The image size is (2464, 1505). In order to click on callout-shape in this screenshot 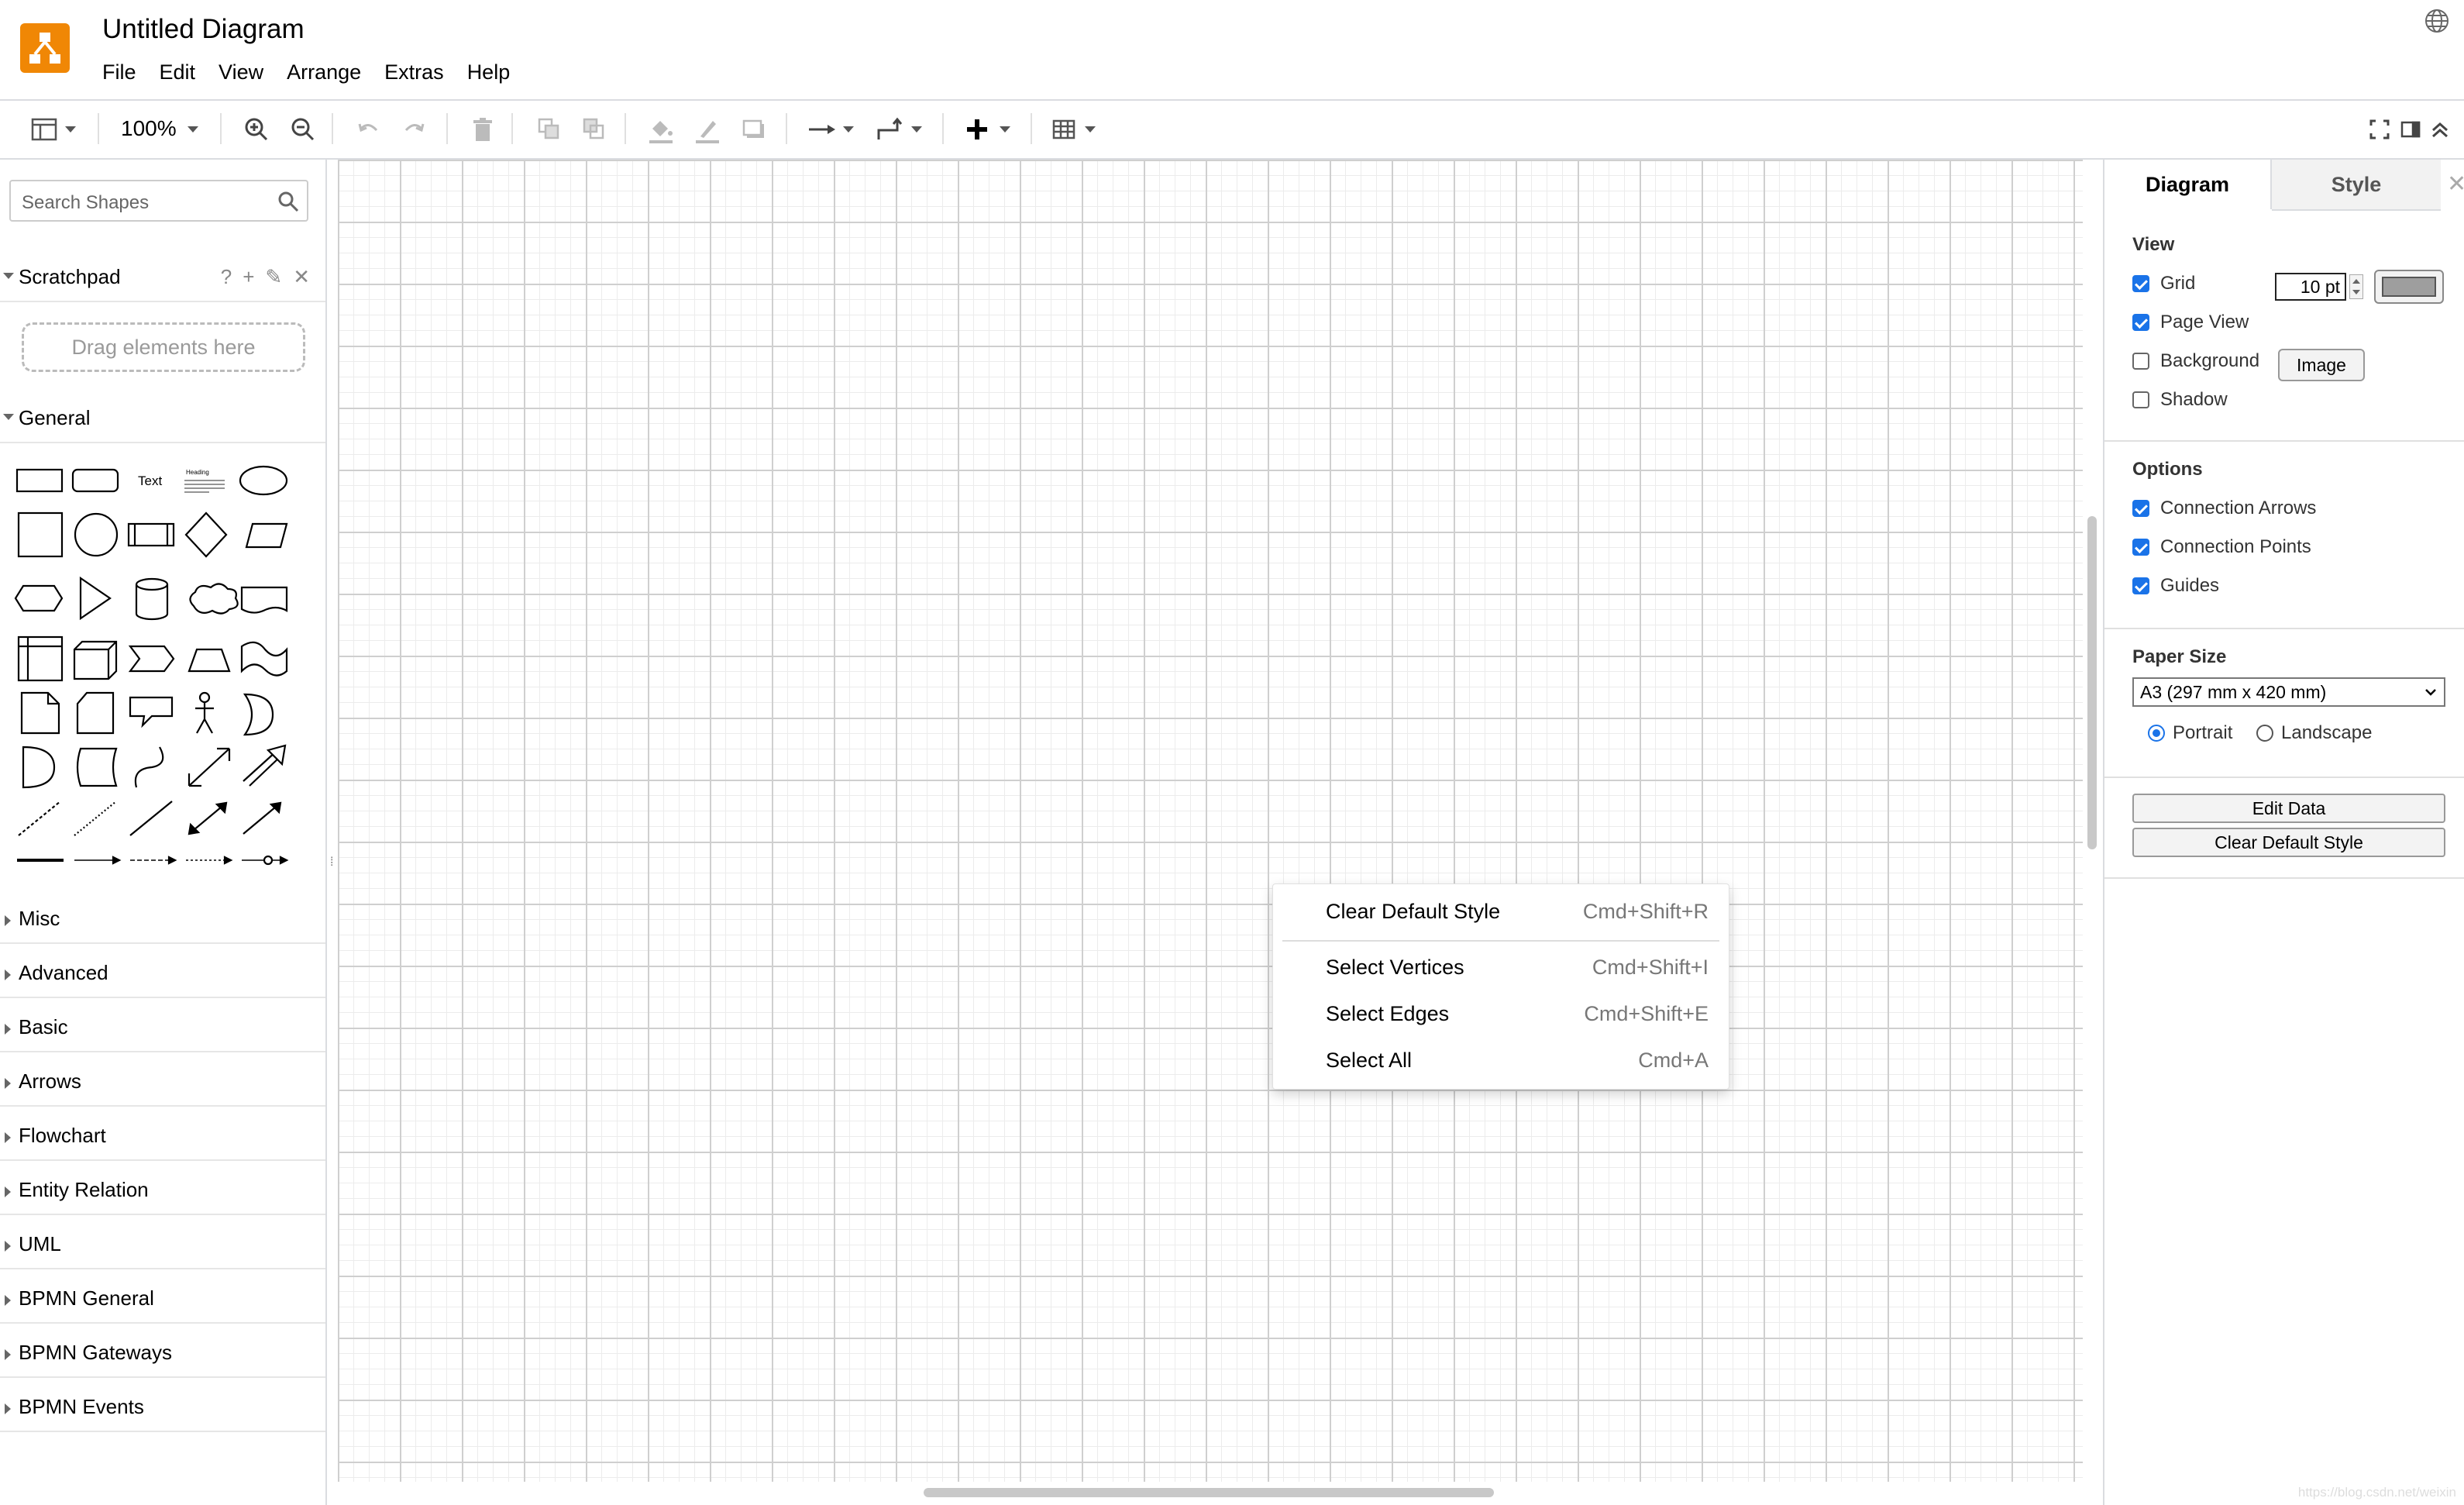, I will do `click(151, 712)`.